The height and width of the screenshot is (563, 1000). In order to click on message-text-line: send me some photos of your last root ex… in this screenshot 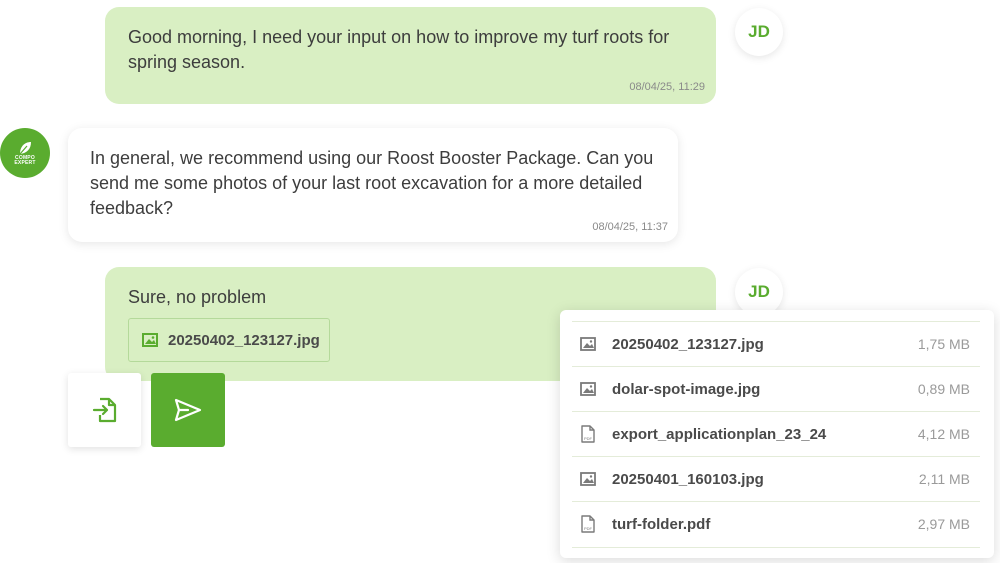, I will do `click(366, 183)`.